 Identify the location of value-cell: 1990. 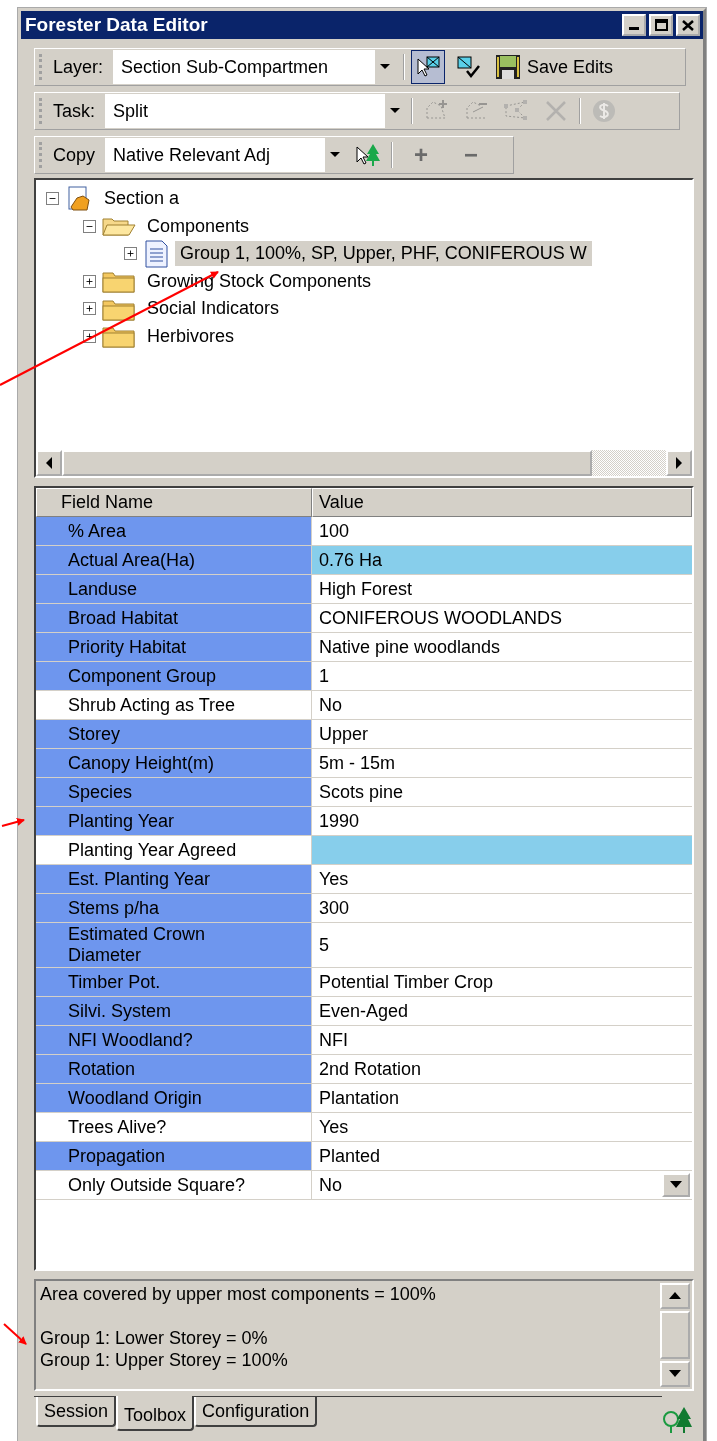
(502, 821).